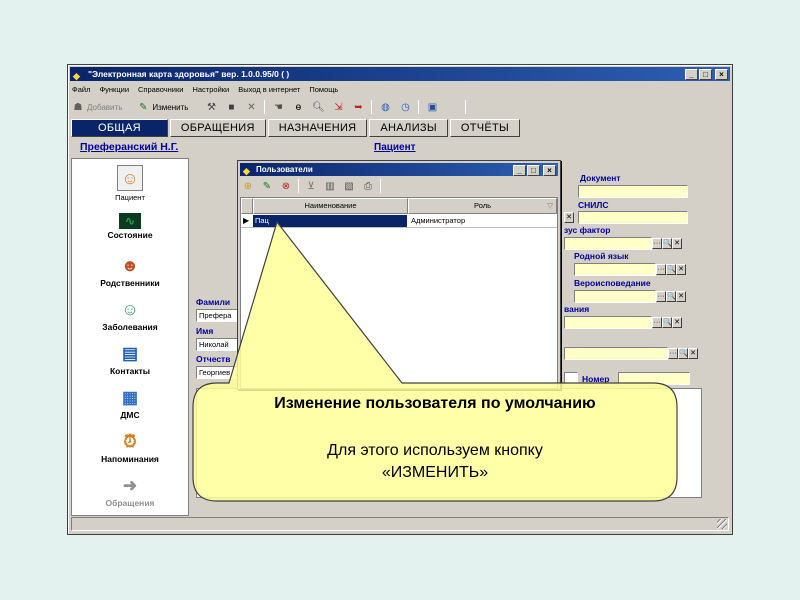  Describe the element at coordinates (349, 186) in the screenshot. I see `clear-filter-icon: ▧` at that location.